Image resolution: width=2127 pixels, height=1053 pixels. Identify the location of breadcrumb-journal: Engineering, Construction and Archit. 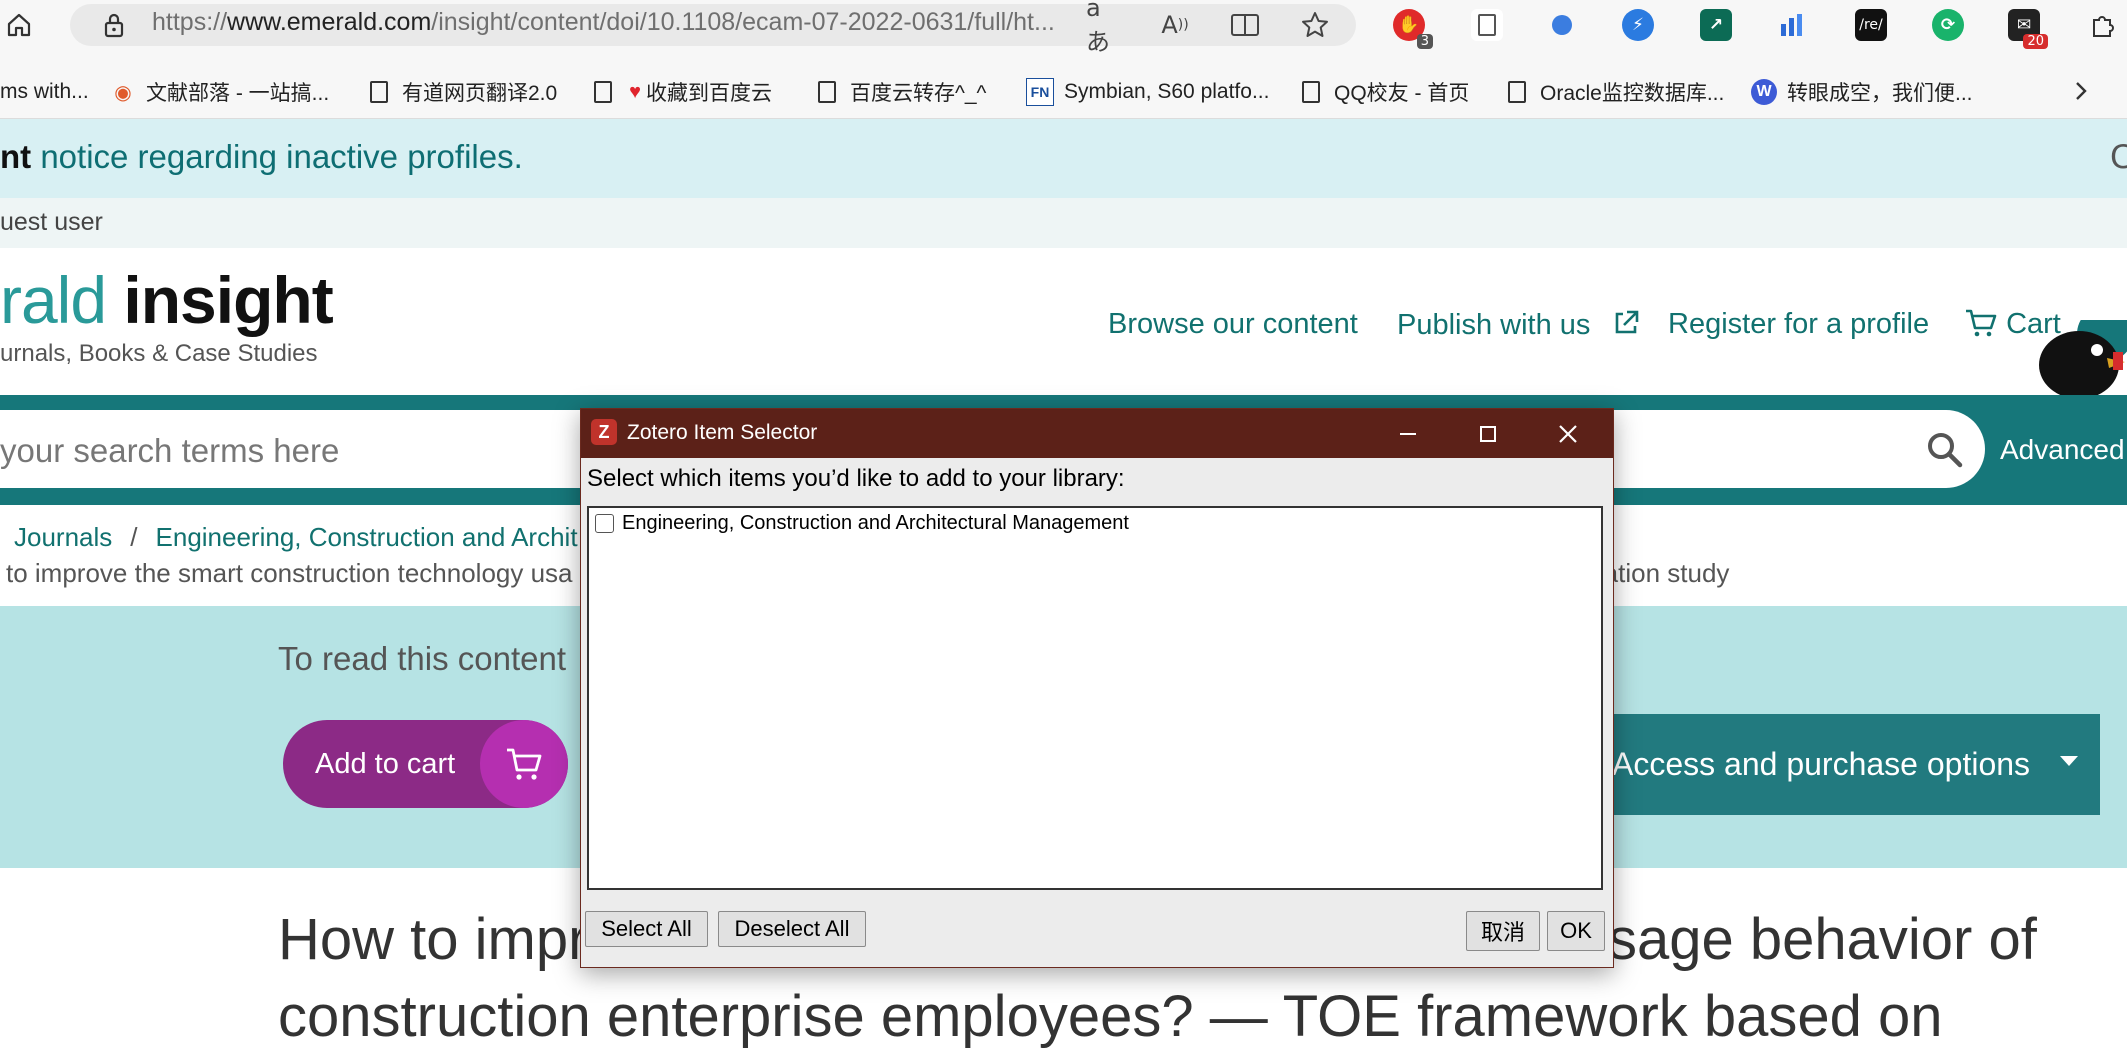
(367, 537).